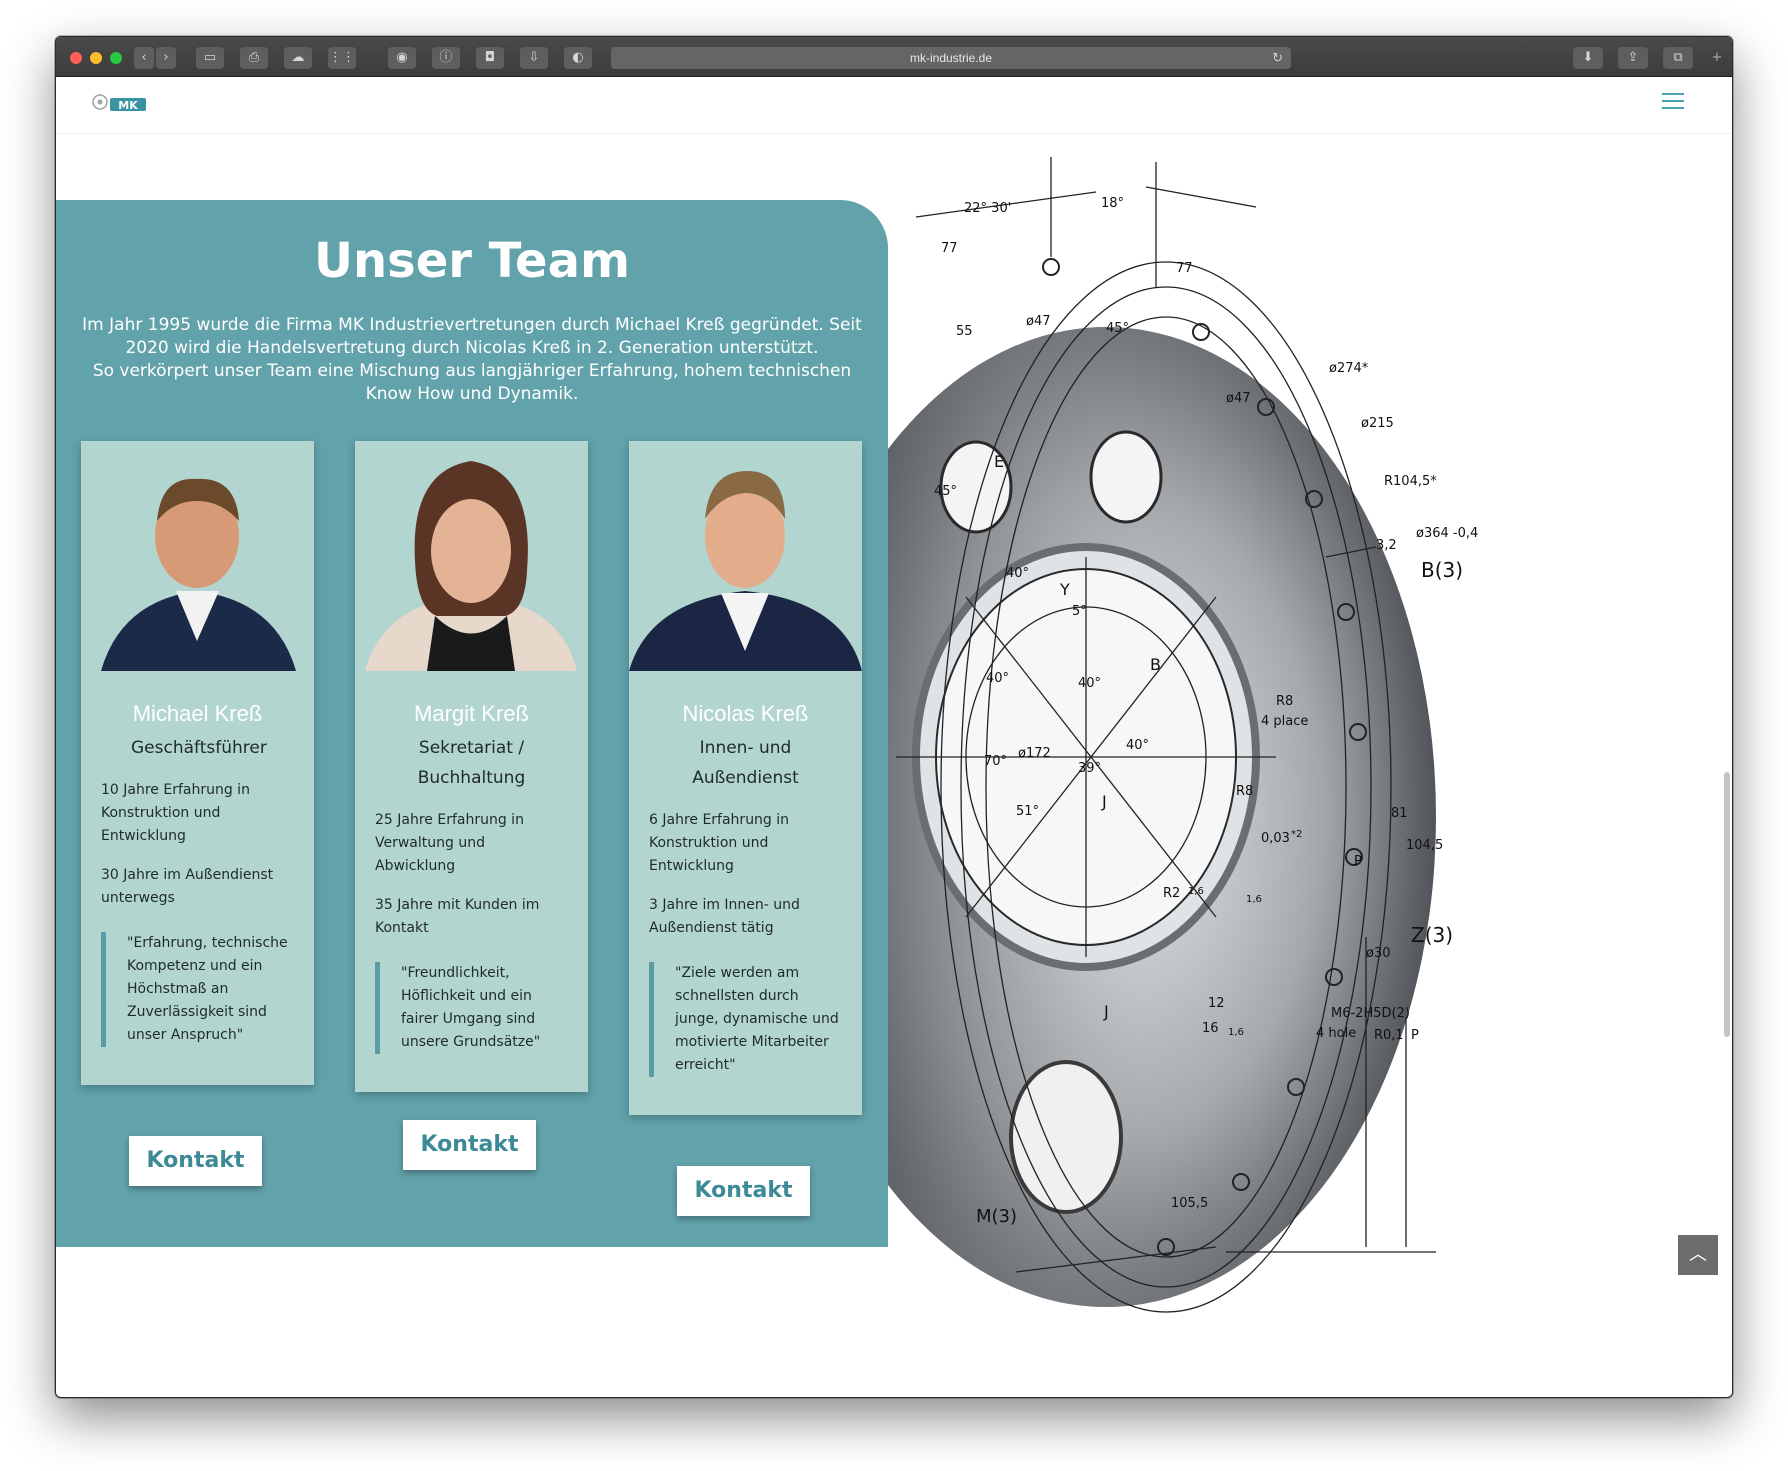  I want to click on camera-icon: ◘, so click(490, 58).